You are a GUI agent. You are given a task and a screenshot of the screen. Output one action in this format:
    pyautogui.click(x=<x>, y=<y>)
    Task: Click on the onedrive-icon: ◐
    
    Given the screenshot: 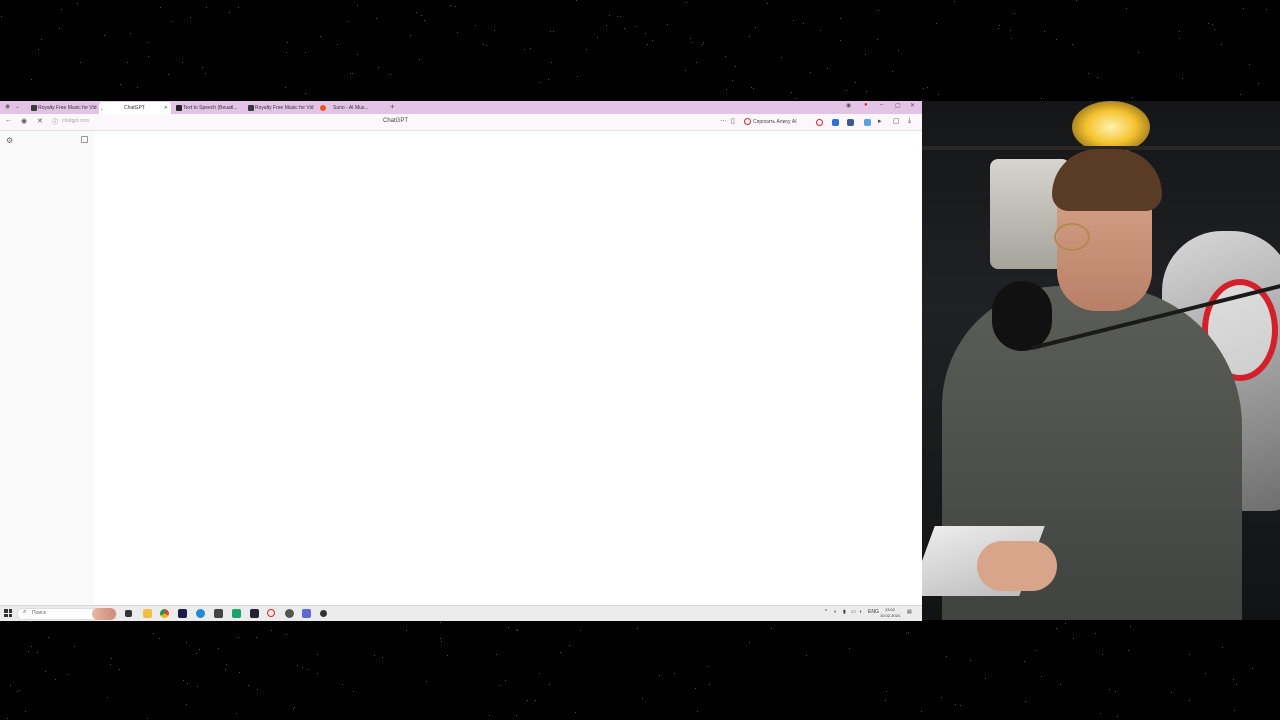 What is the action you would take?
    pyautogui.click(x=835, y=612)
    